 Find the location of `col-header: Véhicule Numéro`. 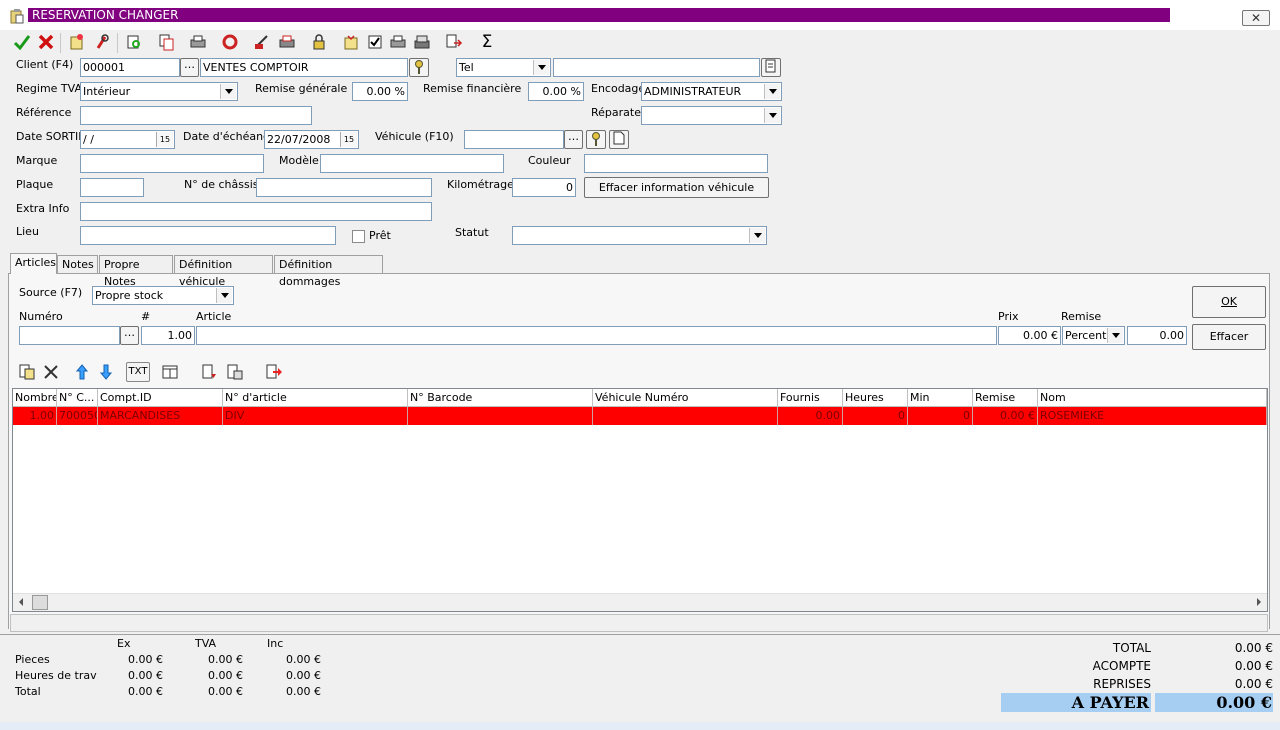

col-header: Véhicule Numéro is located at coordinates (685, 398).